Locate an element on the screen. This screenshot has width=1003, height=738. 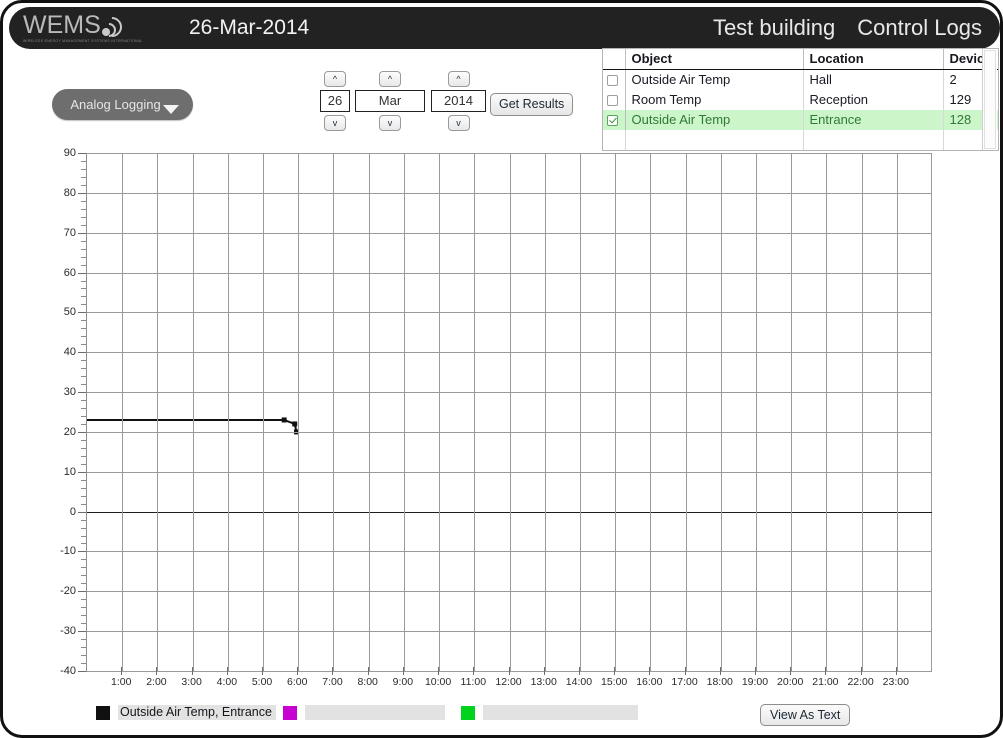
gridline-horizontal is located at coordinates (509, 671).